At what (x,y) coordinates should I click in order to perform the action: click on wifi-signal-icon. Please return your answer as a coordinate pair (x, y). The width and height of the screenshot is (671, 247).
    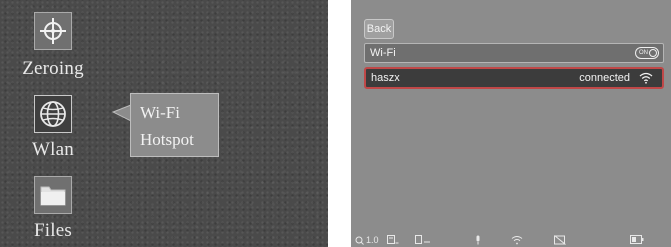
    Looking at the image, I should click on (646, 78).